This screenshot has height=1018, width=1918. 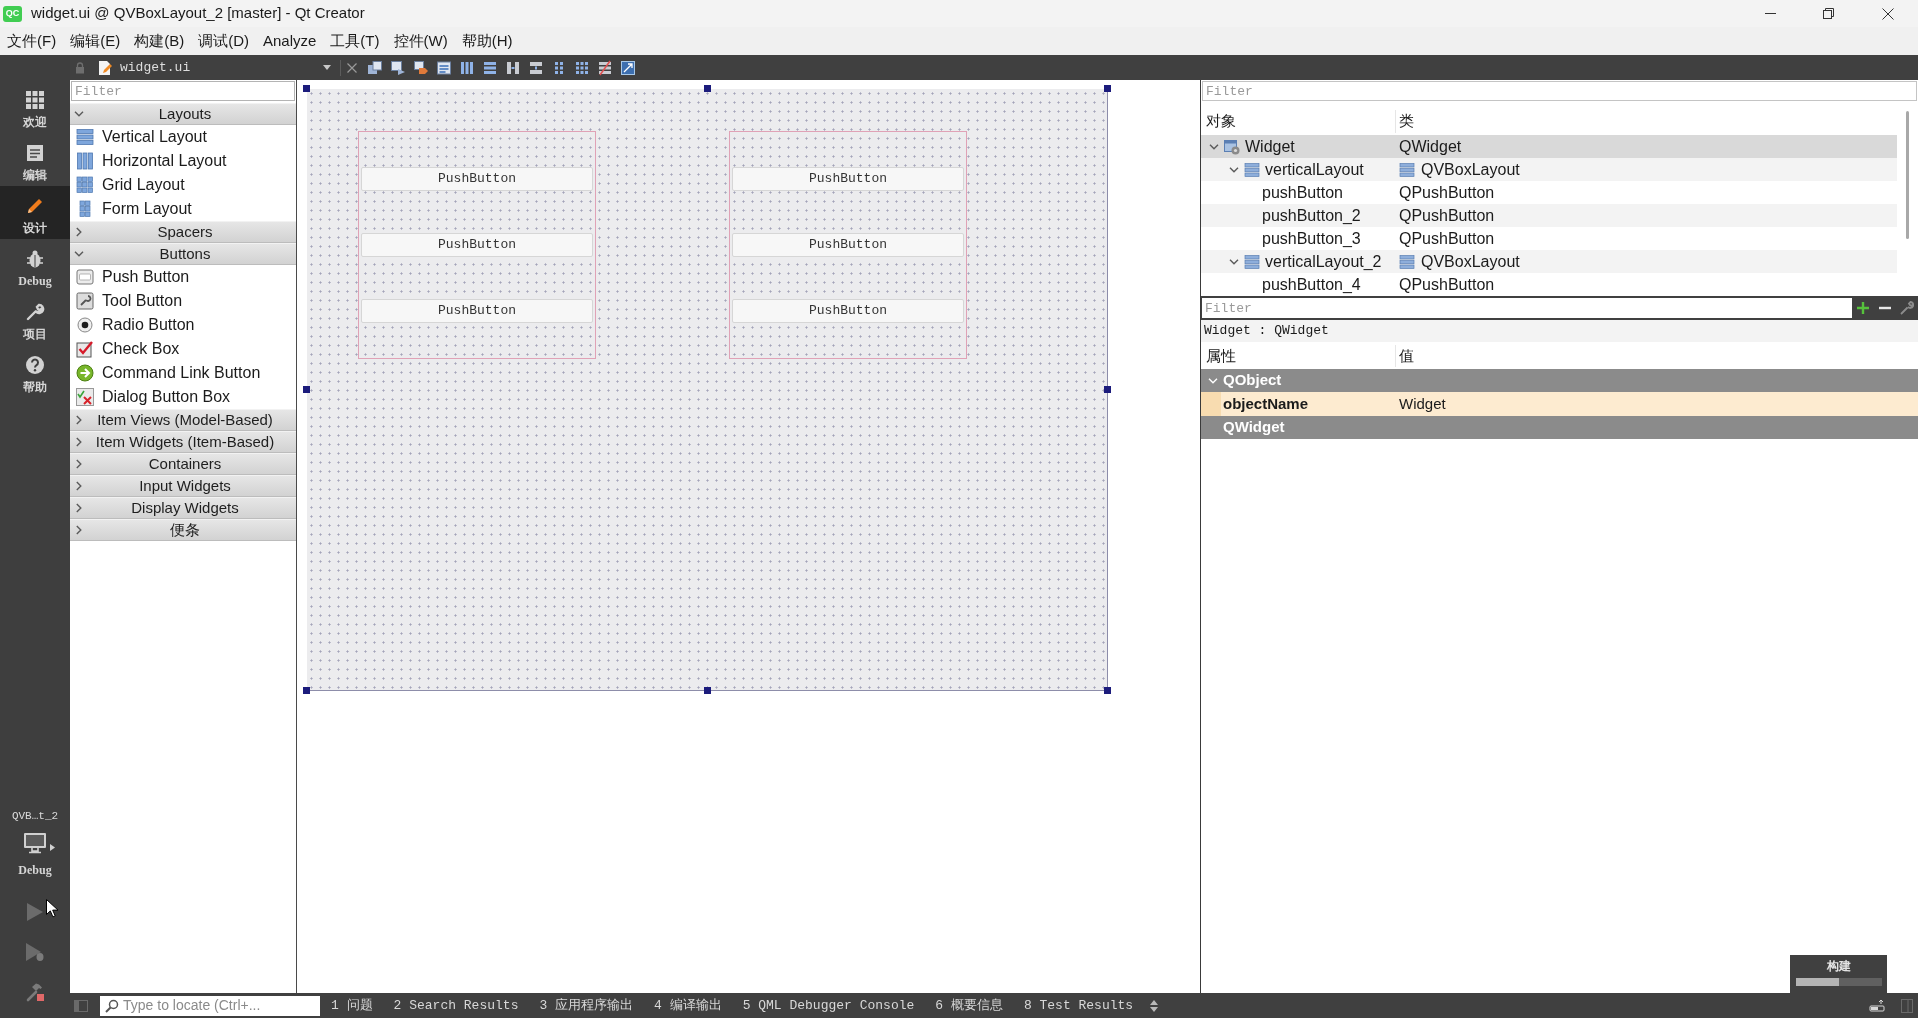 What do you see at coordinates (35, 259) in the screenshot?
I see `bug-icon` at bounding box center [35, 259].